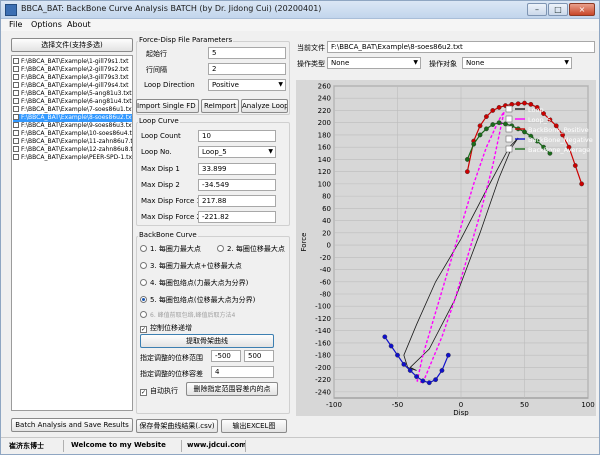 Image resolution: width=600 pixels, height=455 pixels. What do you see at coordinates (237, 169) in the screenshot?
I see `max-disp1-input: 33.899` at bounding box center [237, 169].